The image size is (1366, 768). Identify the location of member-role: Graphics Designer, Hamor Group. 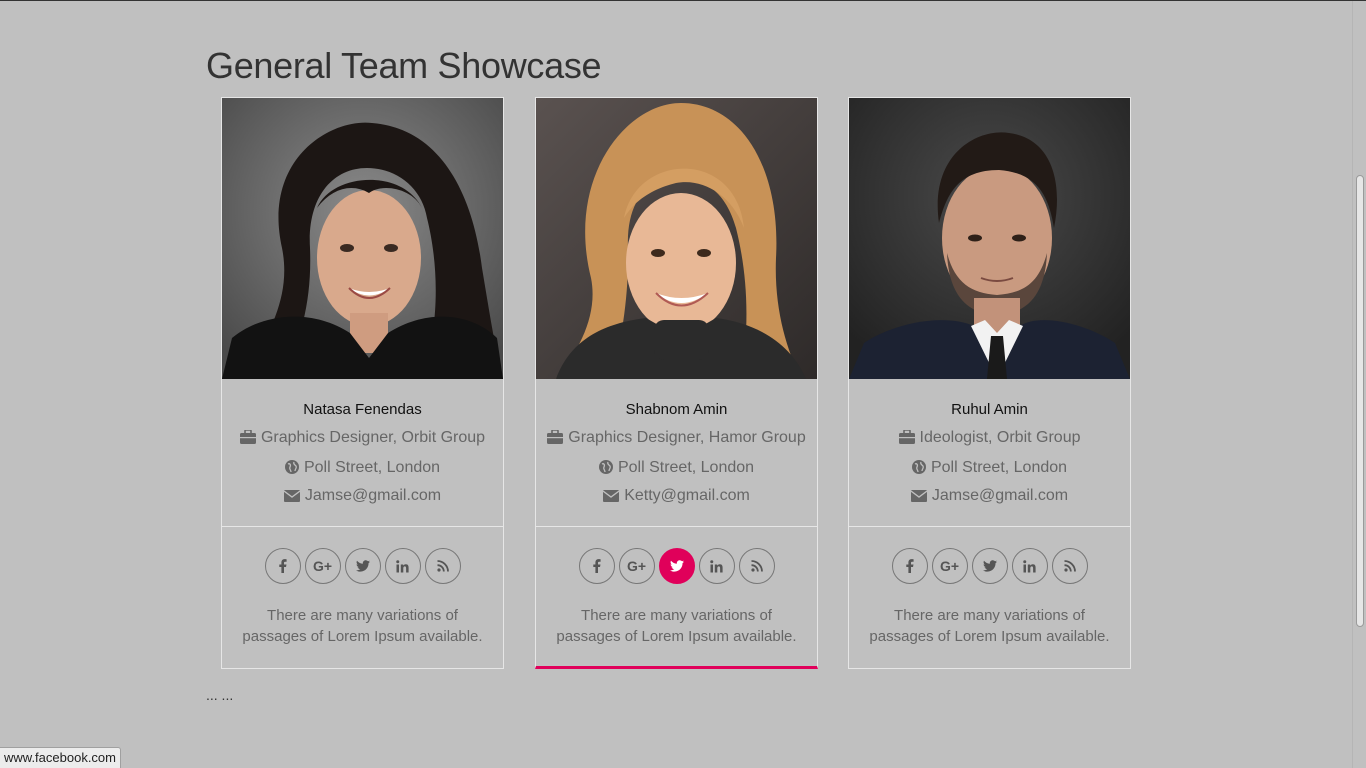
(676, 439).